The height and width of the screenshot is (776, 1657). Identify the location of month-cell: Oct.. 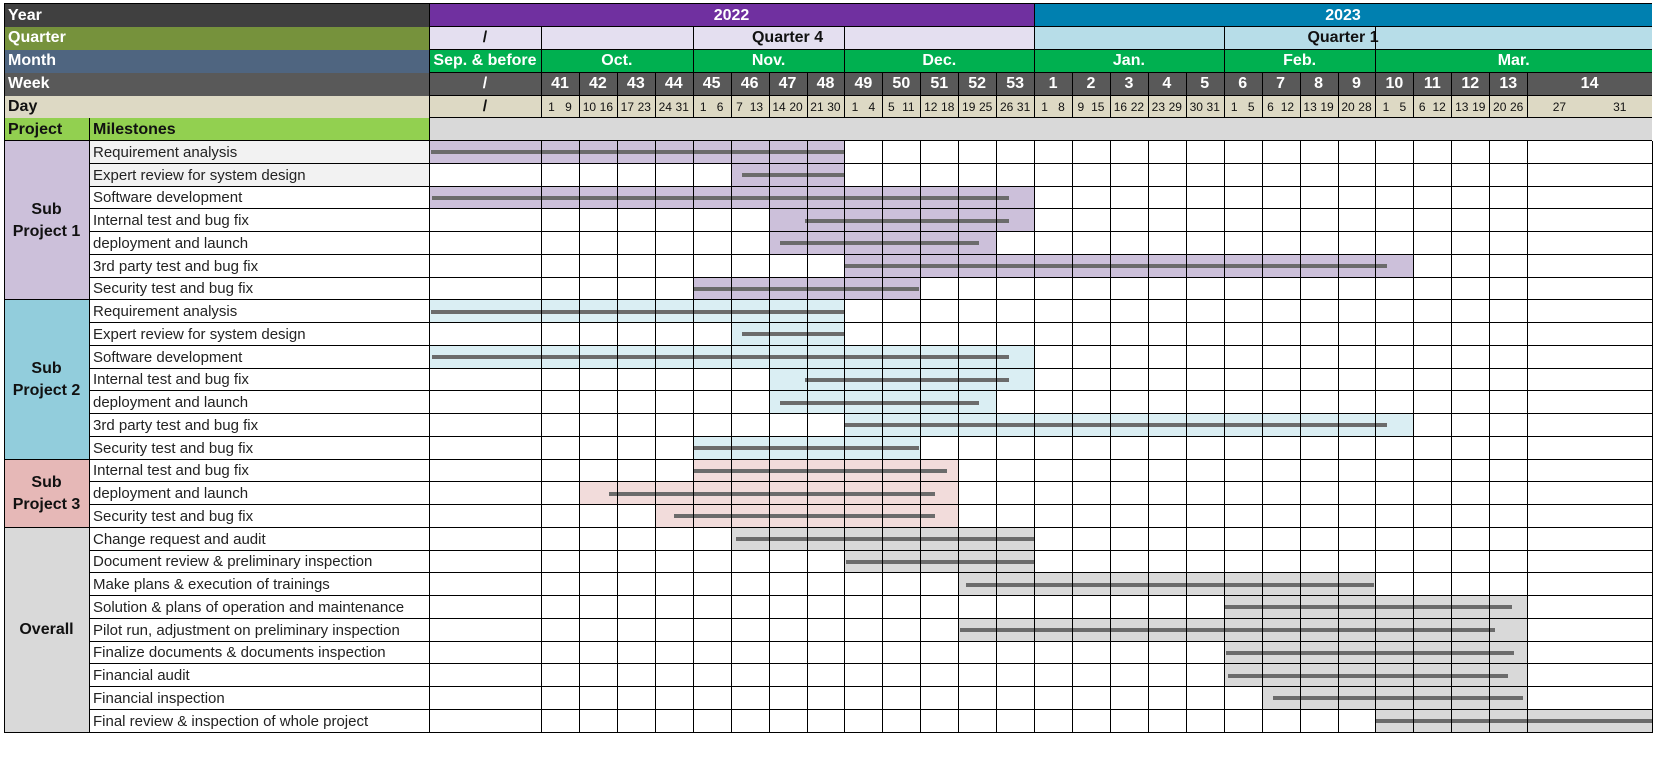
(617, 61).